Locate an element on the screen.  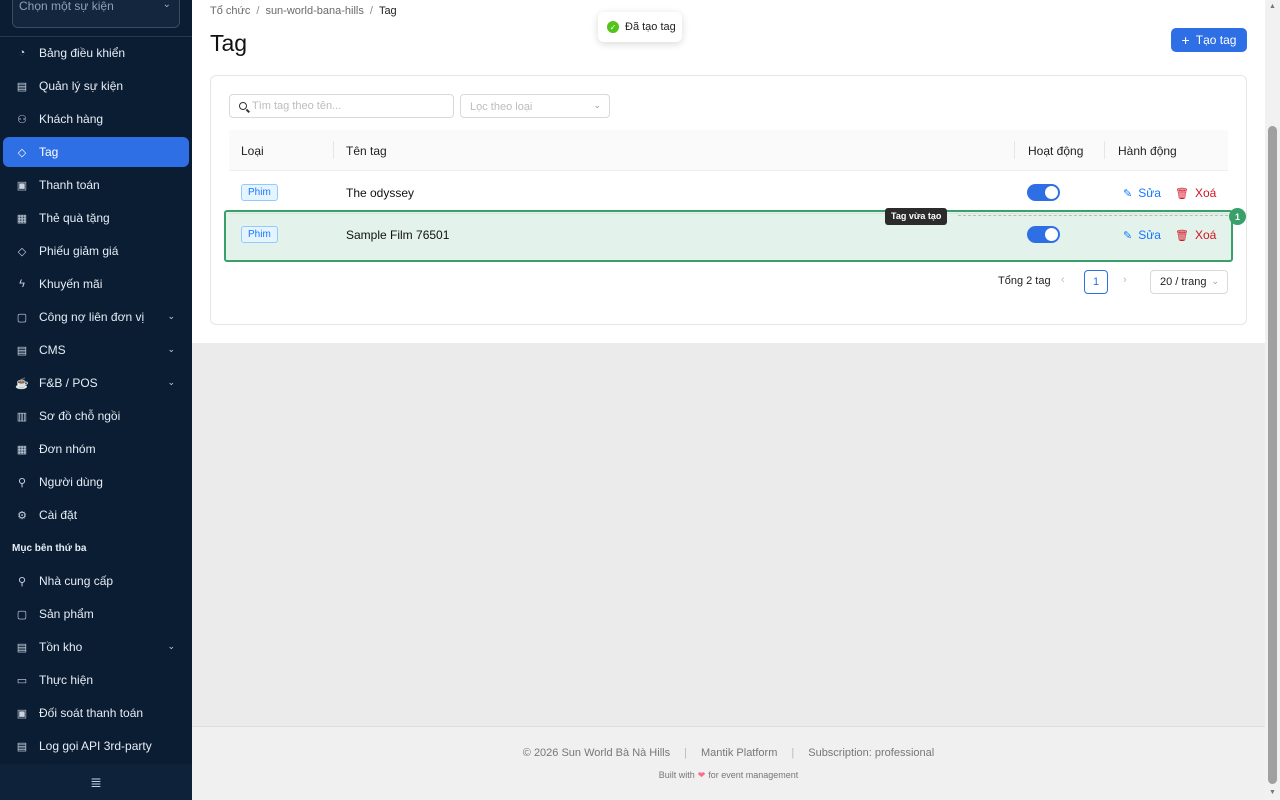
footer-subscription: Subscription: professional is located at coordinates (871, 753).